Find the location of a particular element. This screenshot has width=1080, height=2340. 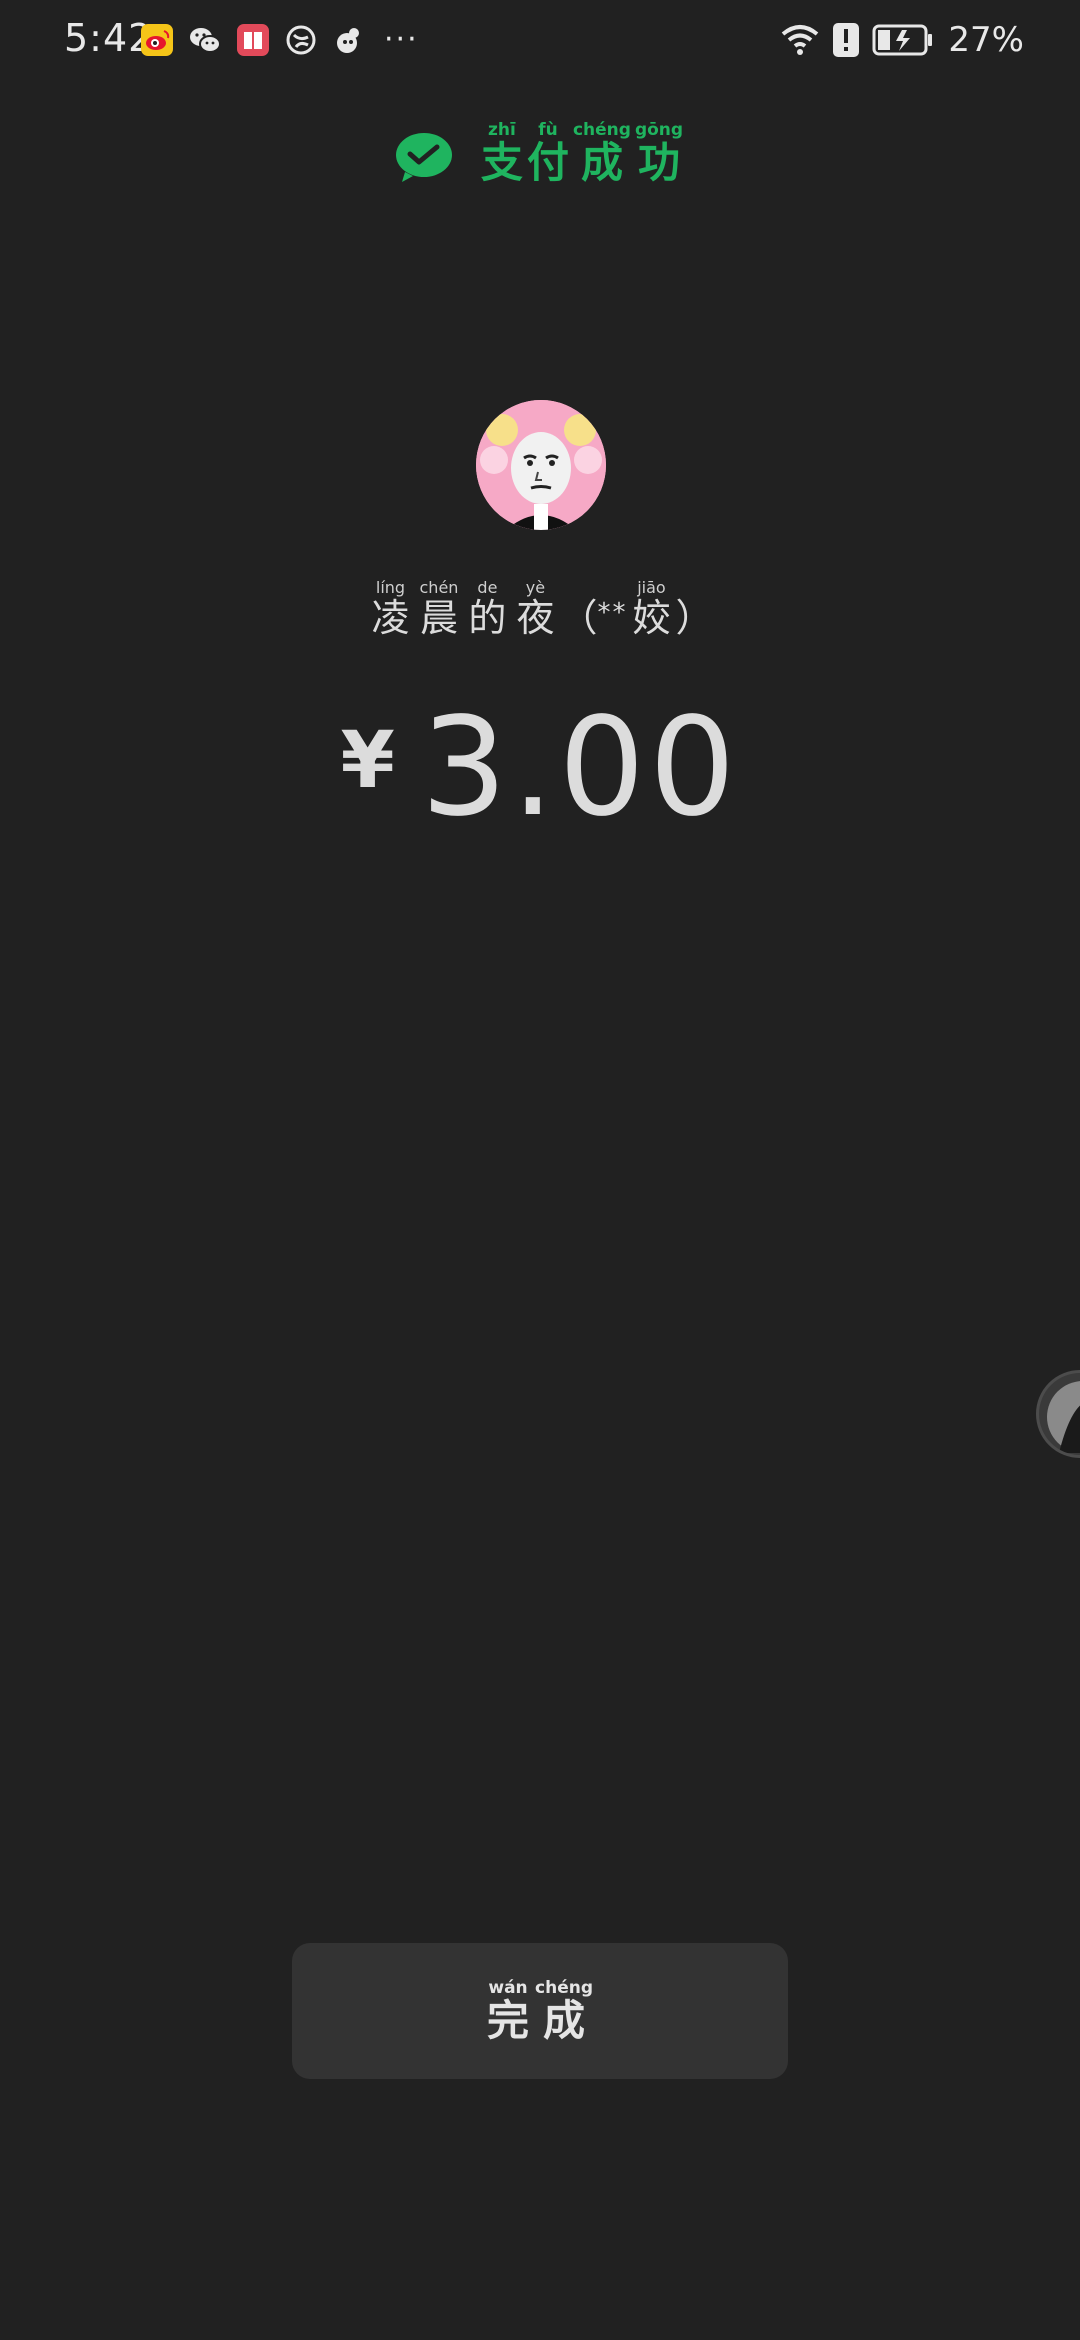

done-button: wán 完 chéng 成 is located at coordinates (540, 2011).